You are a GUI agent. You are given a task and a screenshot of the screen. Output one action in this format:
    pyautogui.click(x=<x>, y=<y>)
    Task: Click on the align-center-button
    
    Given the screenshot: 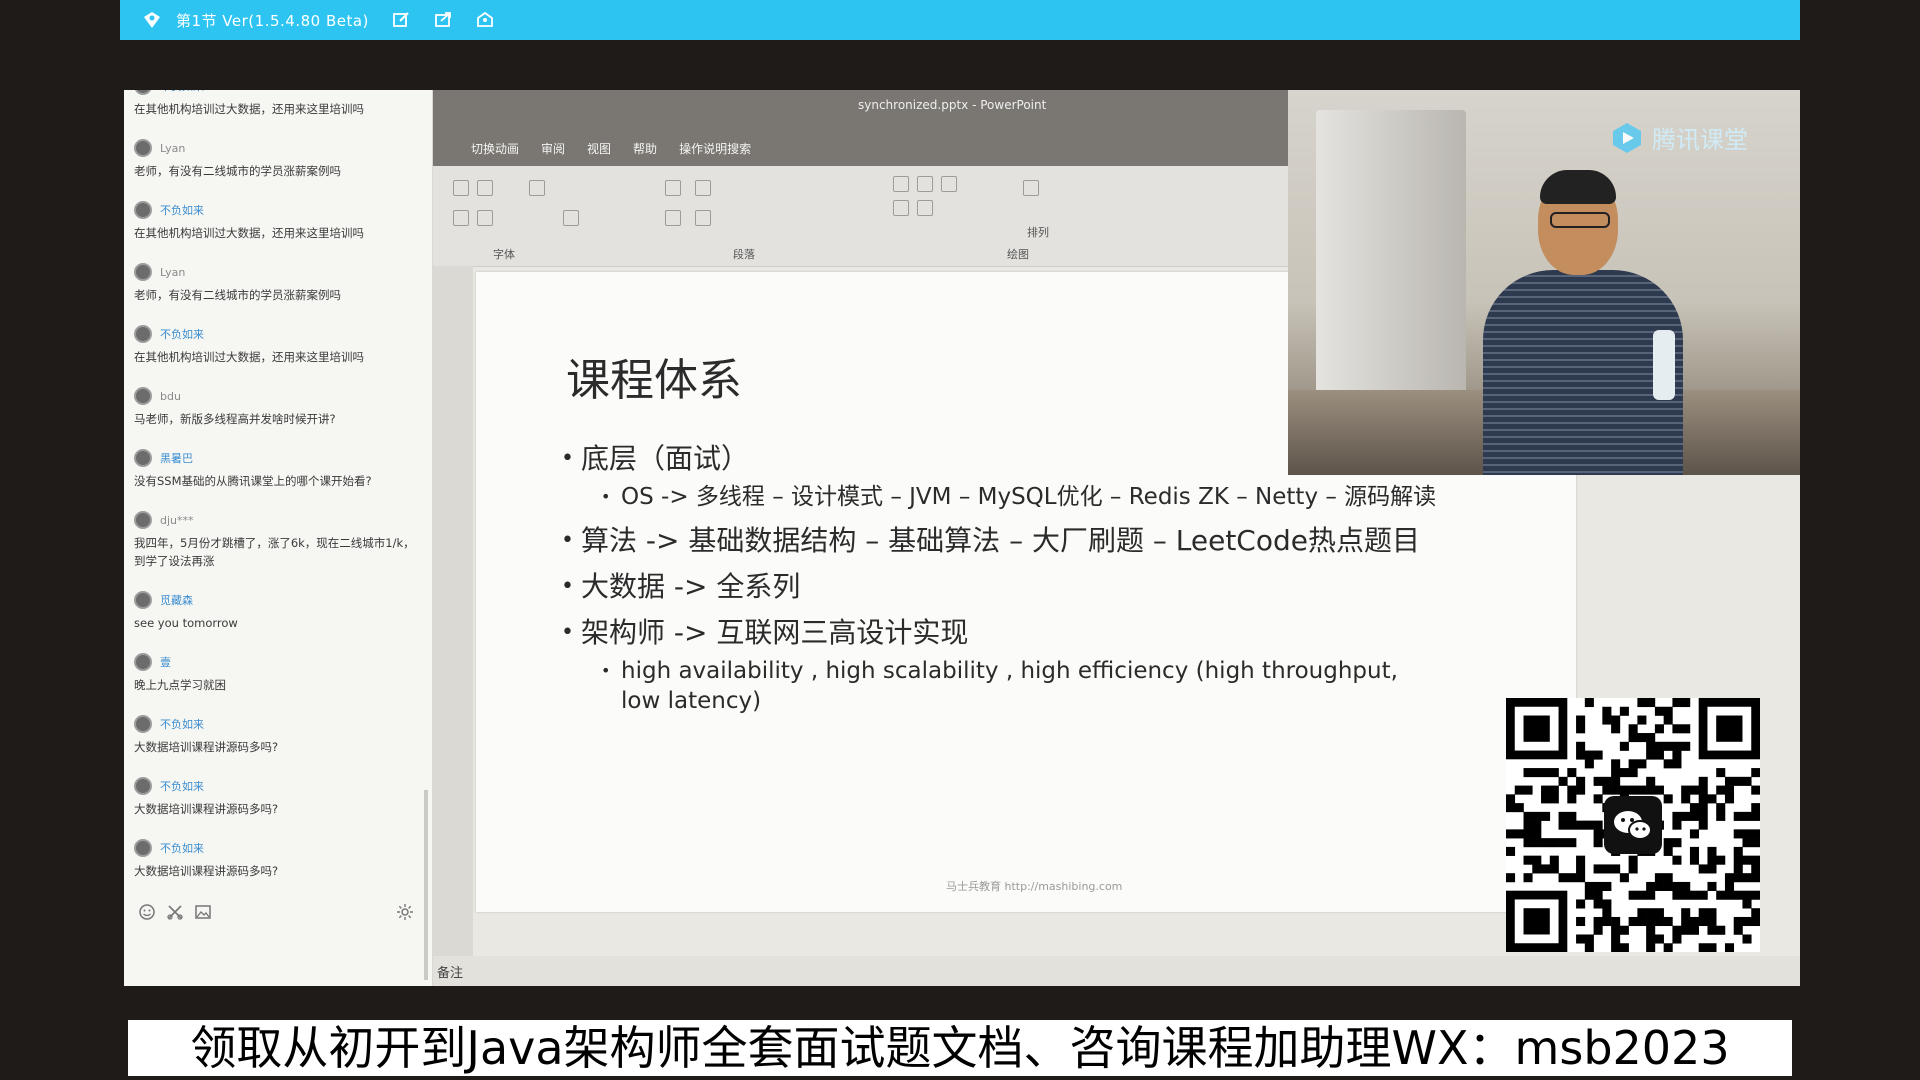 What is the action you would take?
    pyautogui.click(x=703, y=218)
    